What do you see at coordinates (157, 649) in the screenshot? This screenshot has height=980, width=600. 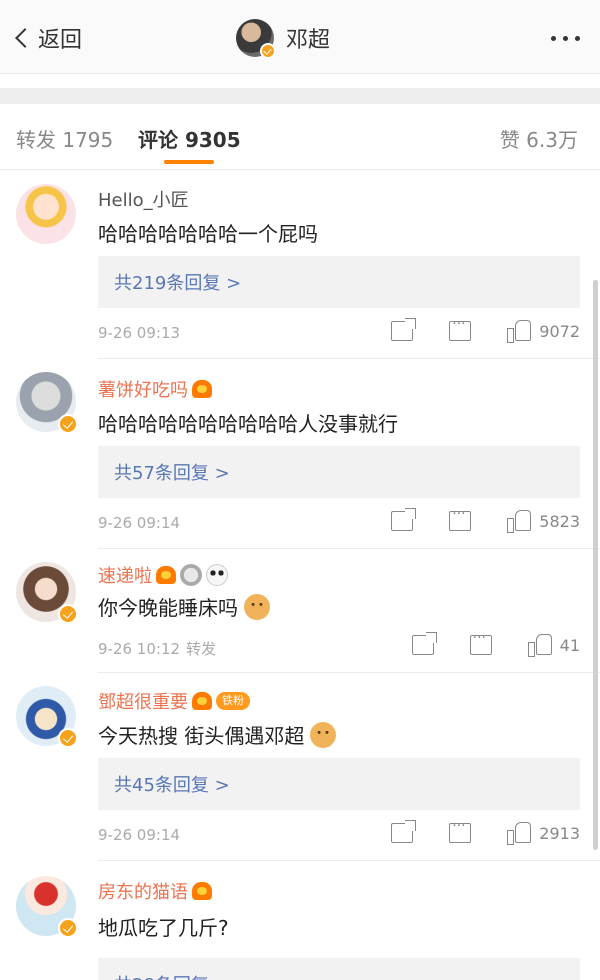 I see `comment-time: 9-26 10:12 转发` at bounding box center [157, 649].